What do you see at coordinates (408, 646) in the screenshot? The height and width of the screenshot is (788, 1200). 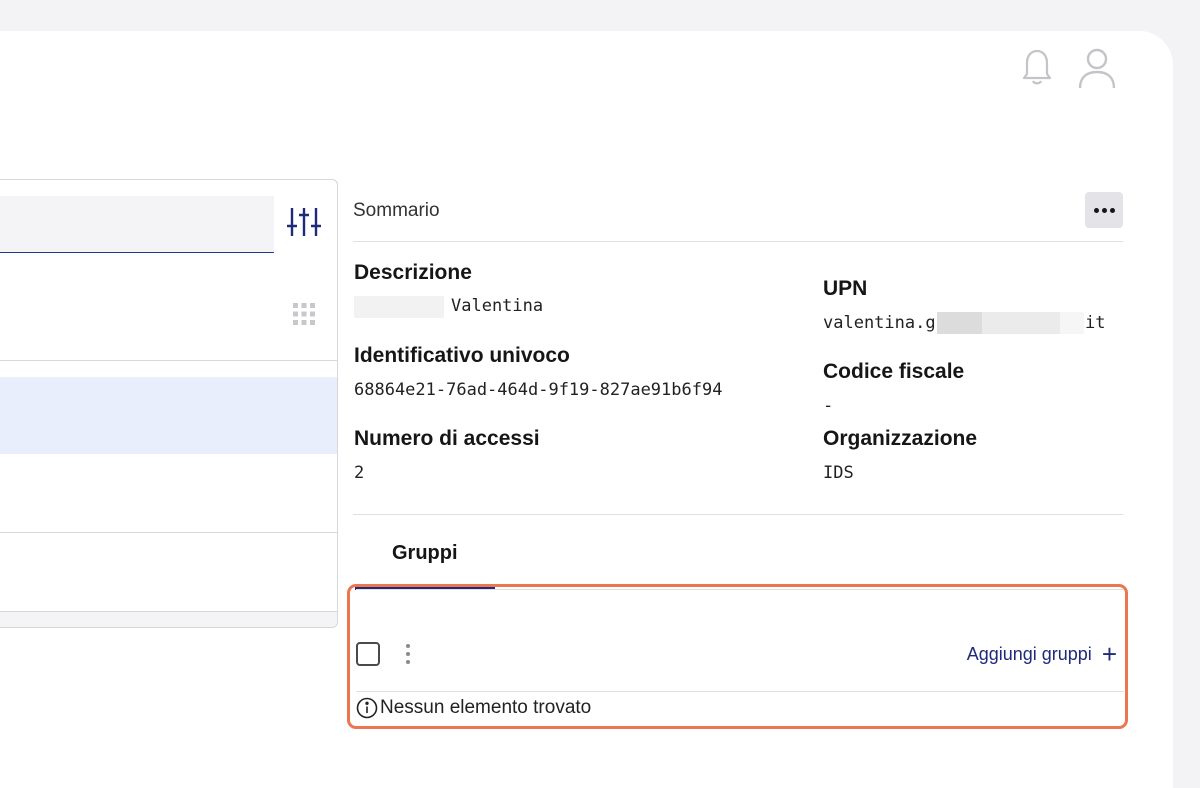 I see `kebab-icon` at bounding box center [408, 646].